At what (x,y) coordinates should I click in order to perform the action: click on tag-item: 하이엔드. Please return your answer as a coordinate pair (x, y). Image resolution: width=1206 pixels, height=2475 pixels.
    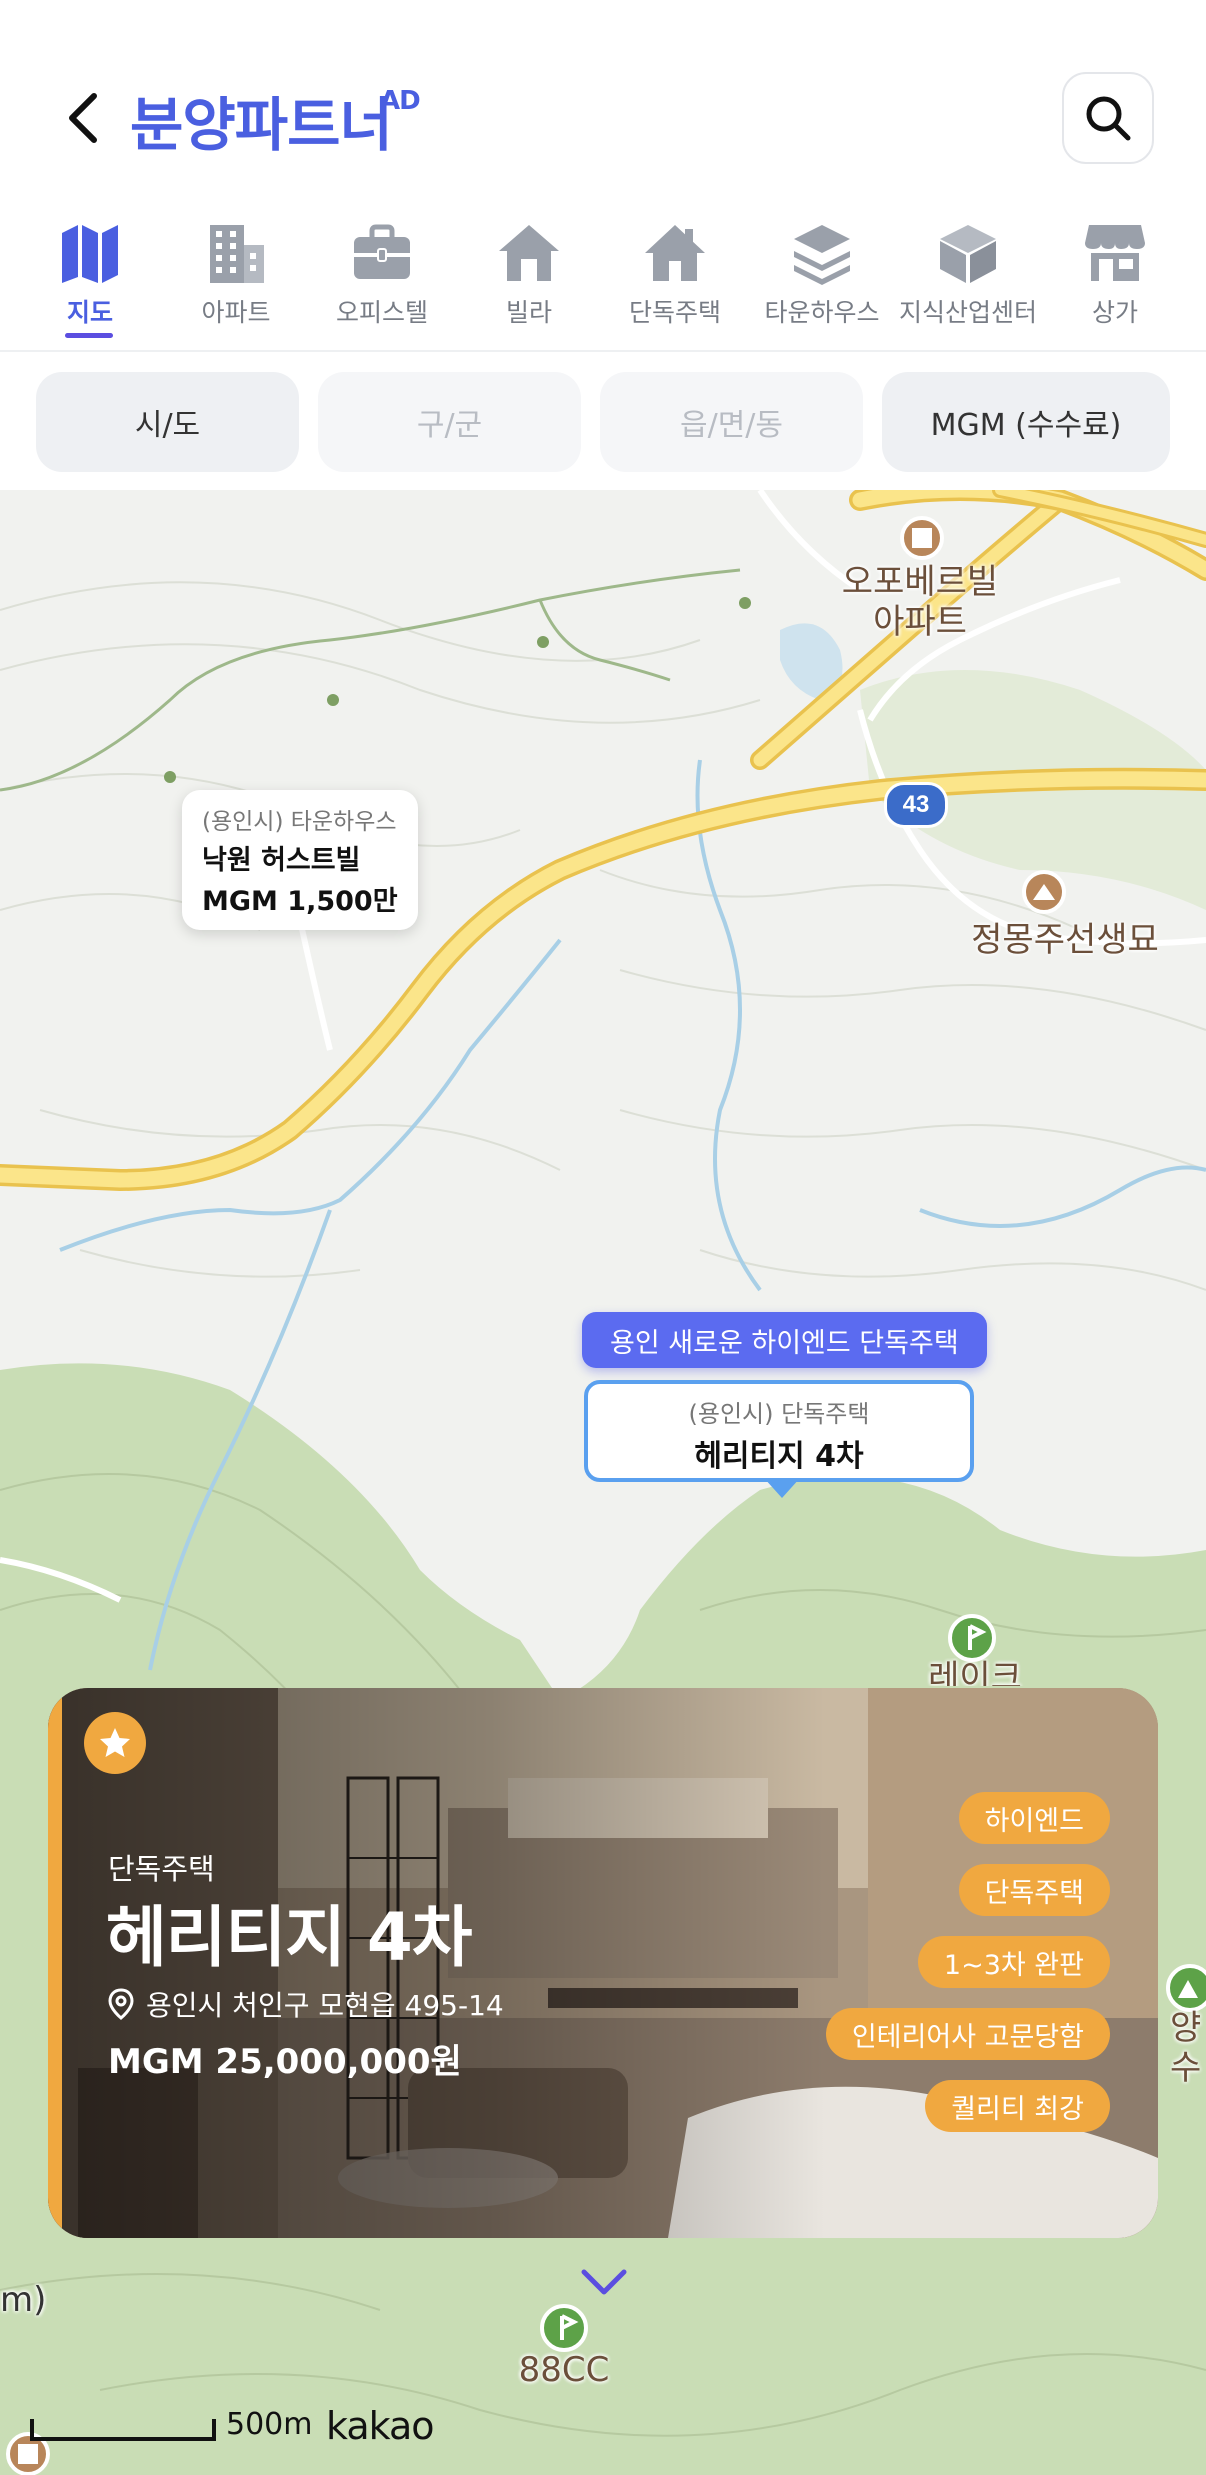
    Looking at the image, I should click on (1034, 1818).